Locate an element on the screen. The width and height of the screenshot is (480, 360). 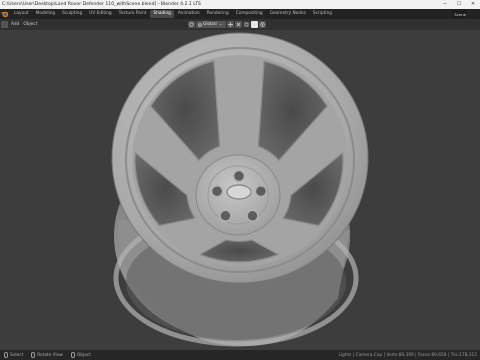
tab-shading: Shading is located at coordinates (162, 14).